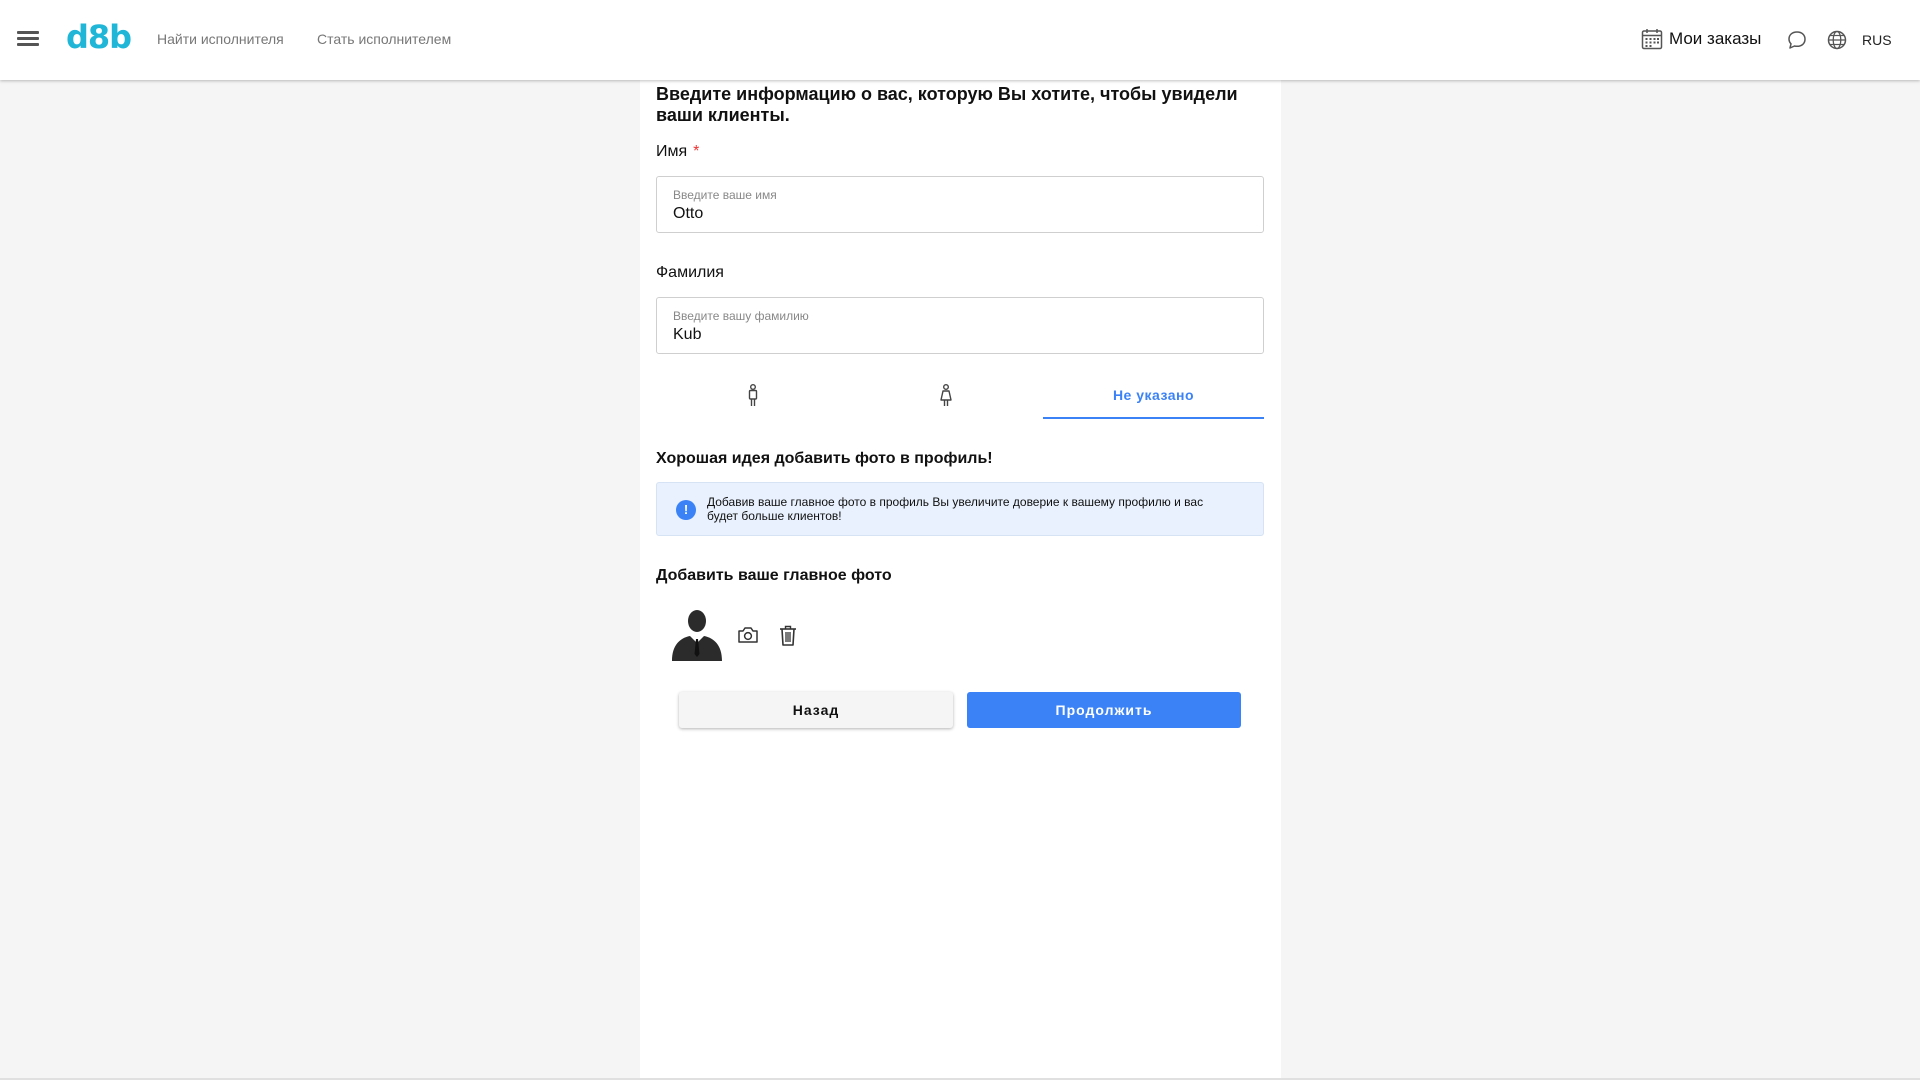  Describe the element at coordinates (1837, 40) in the screenshot. I see `globe-icon` at that location.